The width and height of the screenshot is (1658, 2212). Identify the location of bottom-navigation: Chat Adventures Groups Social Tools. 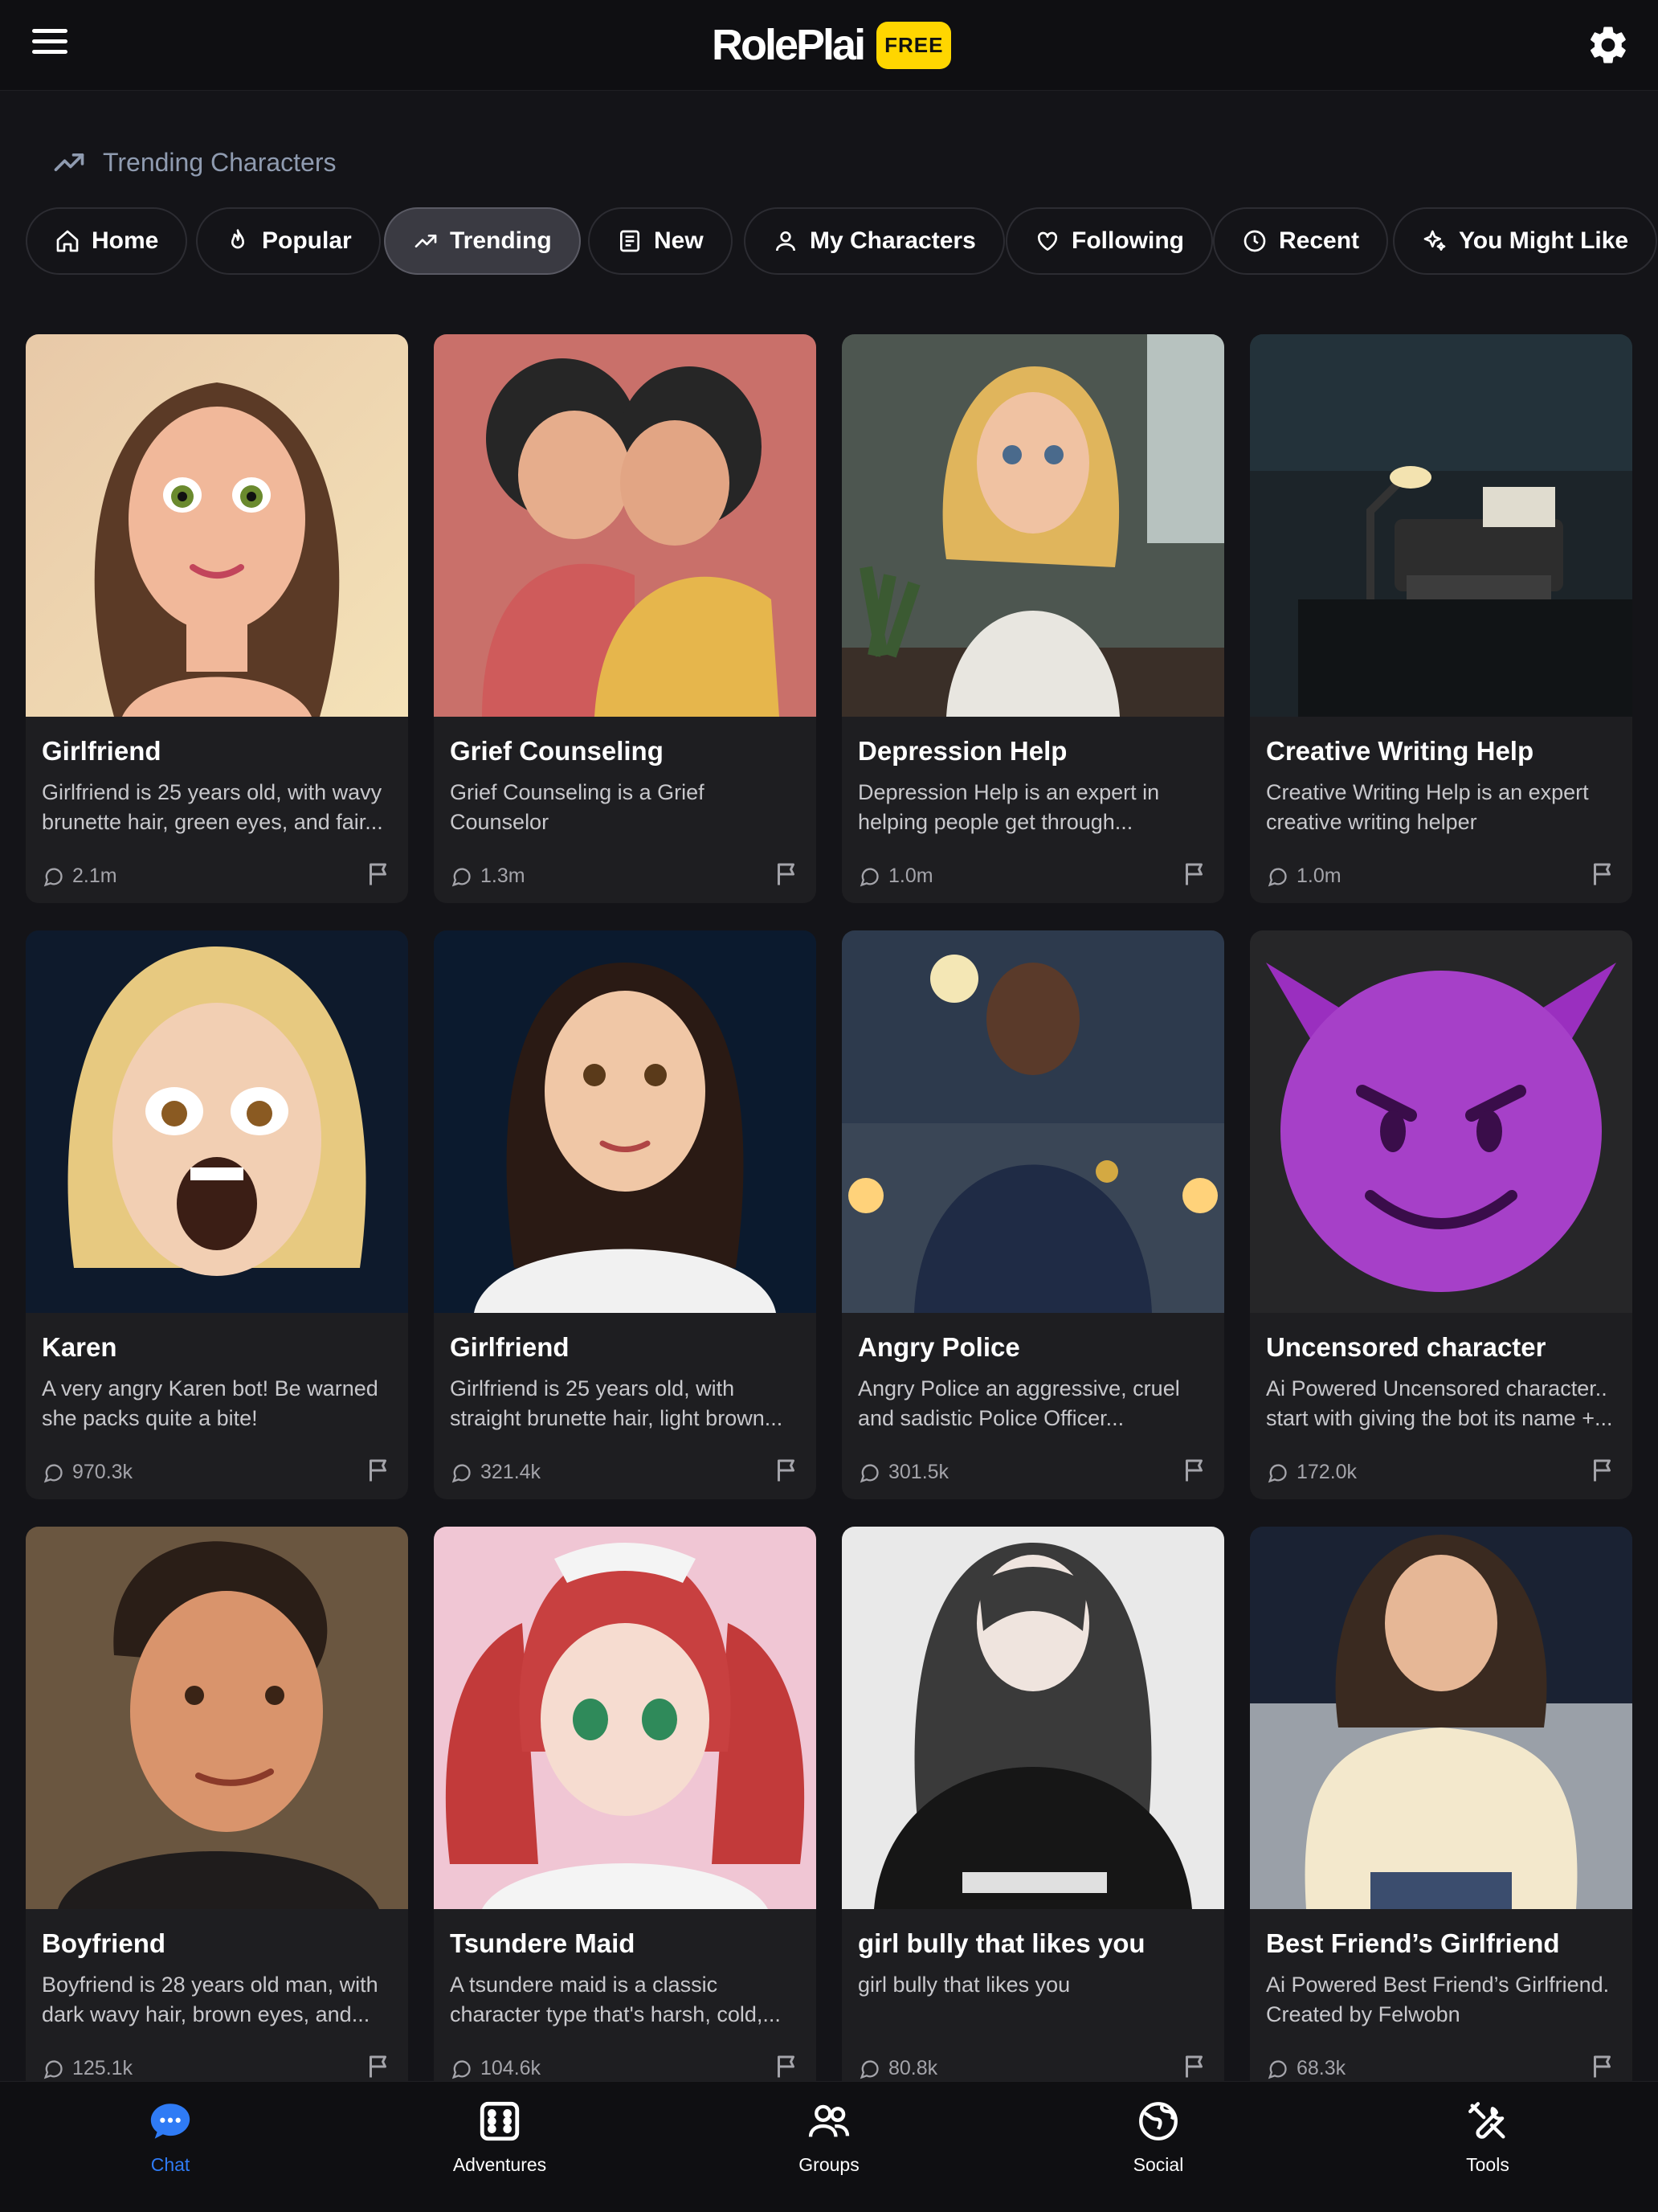
(829, 2147).